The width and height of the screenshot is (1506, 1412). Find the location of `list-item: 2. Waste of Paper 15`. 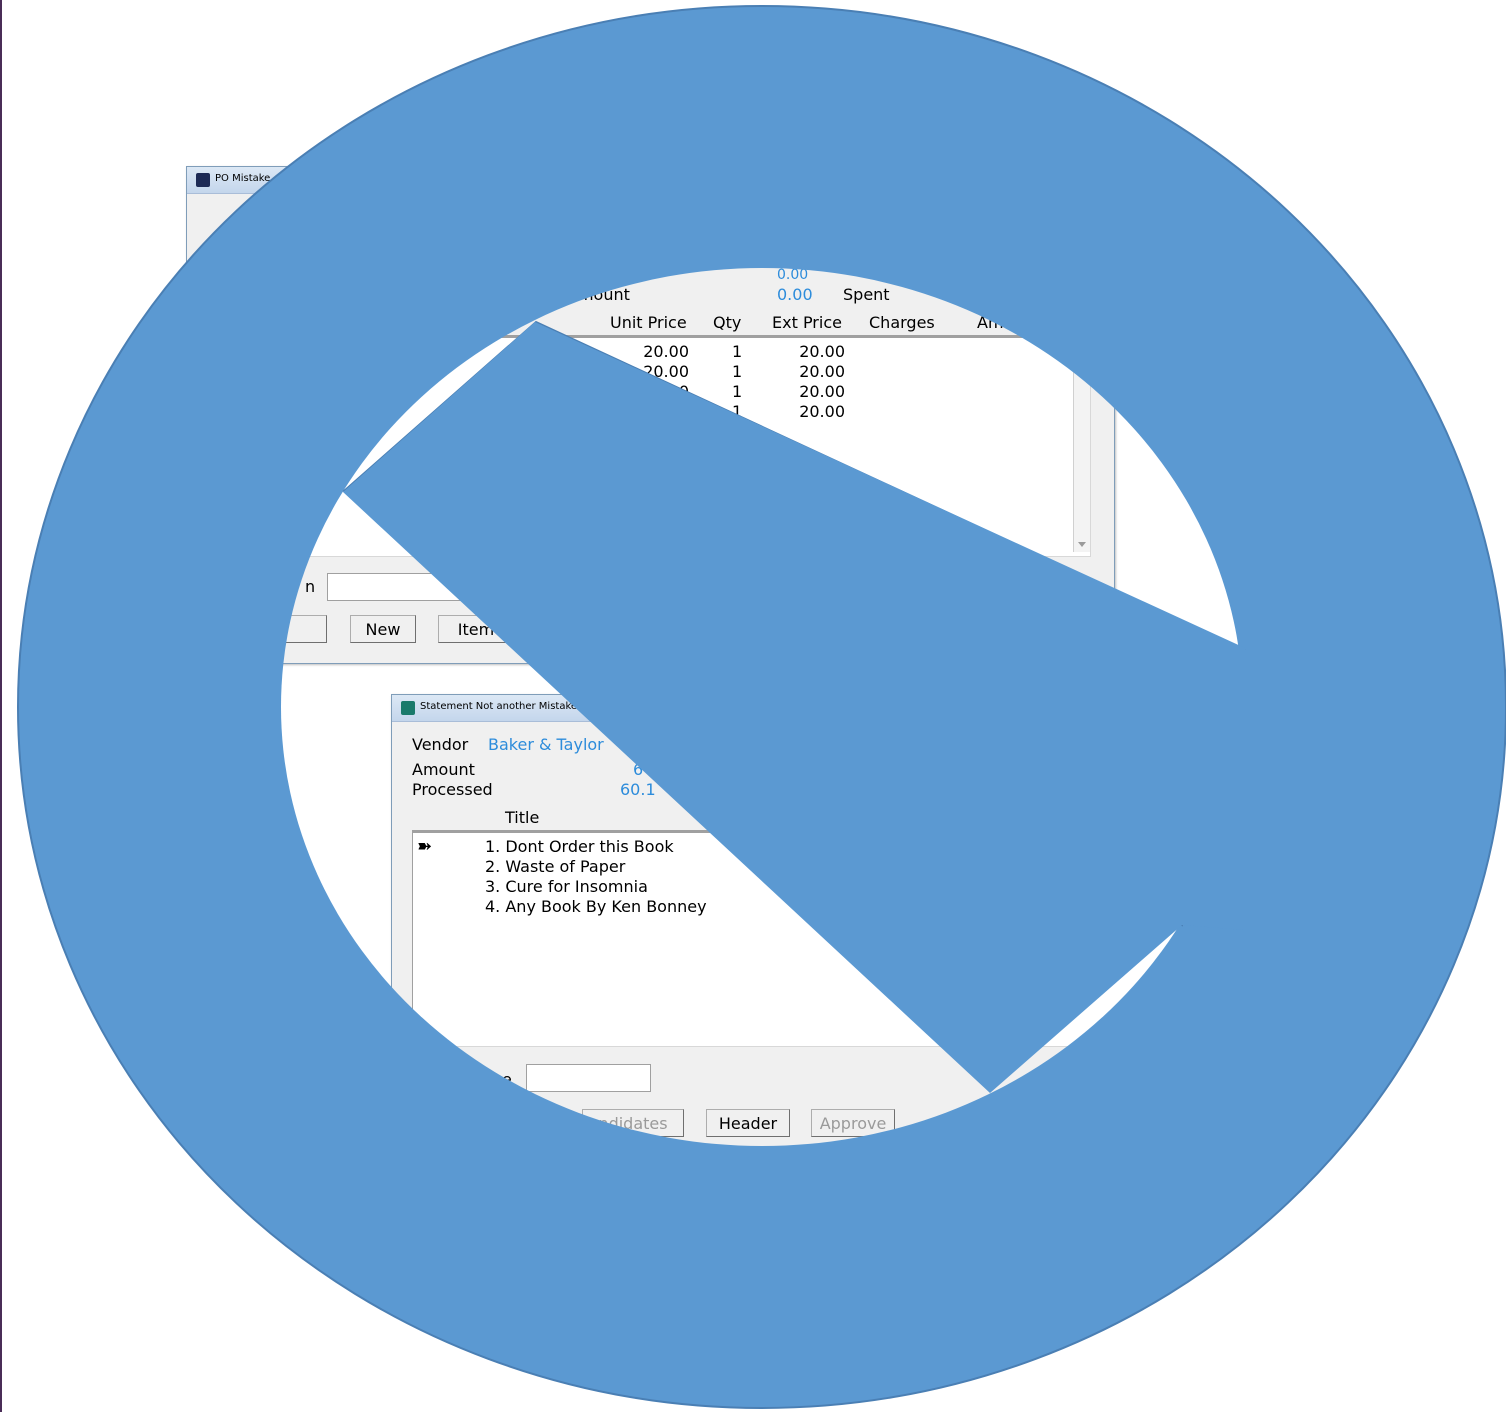

list-item: 2. Waste of Paper 15 is located at coordinates (838, 867).